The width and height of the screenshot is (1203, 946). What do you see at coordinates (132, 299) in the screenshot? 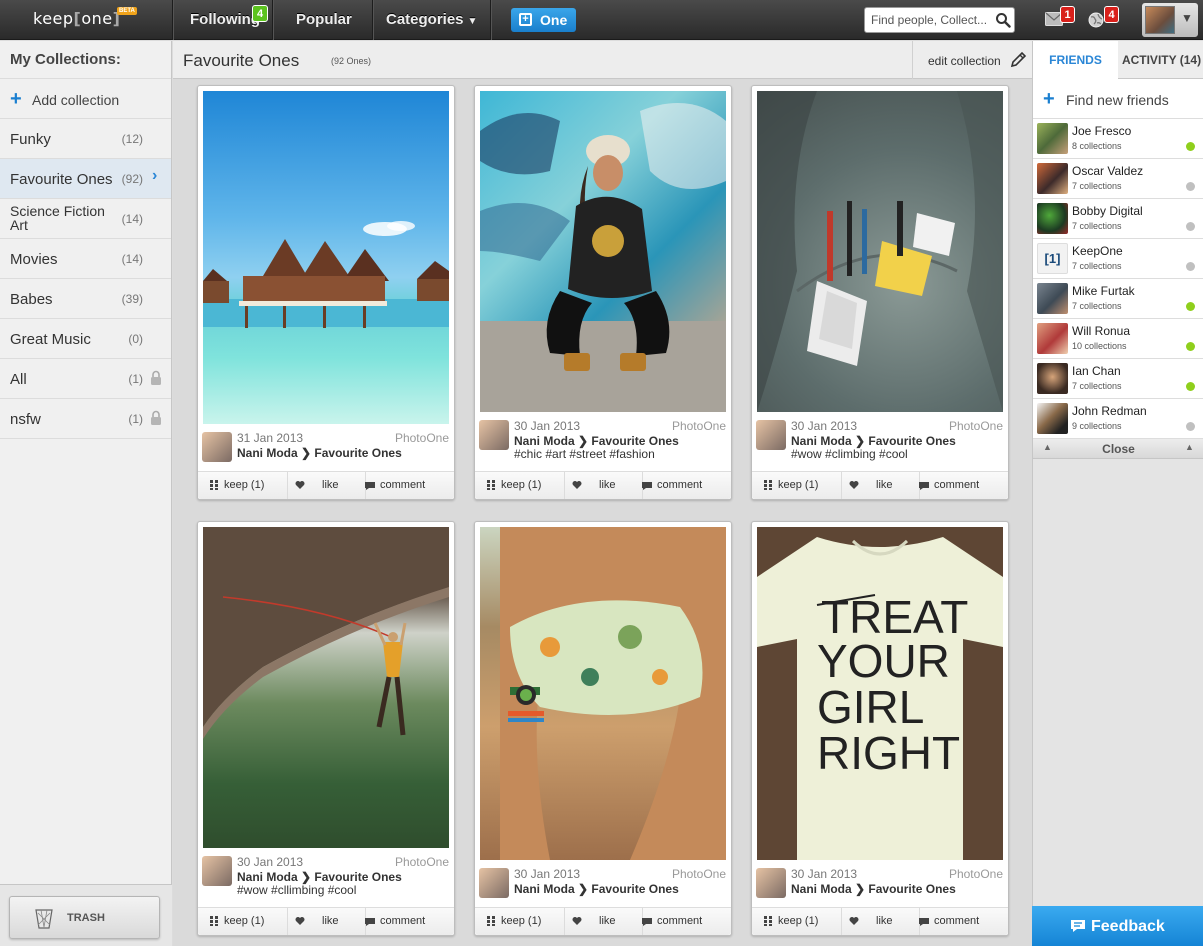
I see `collection-count: (39)` at bounding box center [132, 299].